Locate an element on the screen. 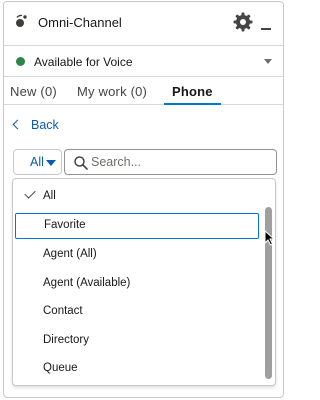 The width and height of the screenshot is (320, 400). tab-my-work: My work (0) is located at coordinates (112, 91).